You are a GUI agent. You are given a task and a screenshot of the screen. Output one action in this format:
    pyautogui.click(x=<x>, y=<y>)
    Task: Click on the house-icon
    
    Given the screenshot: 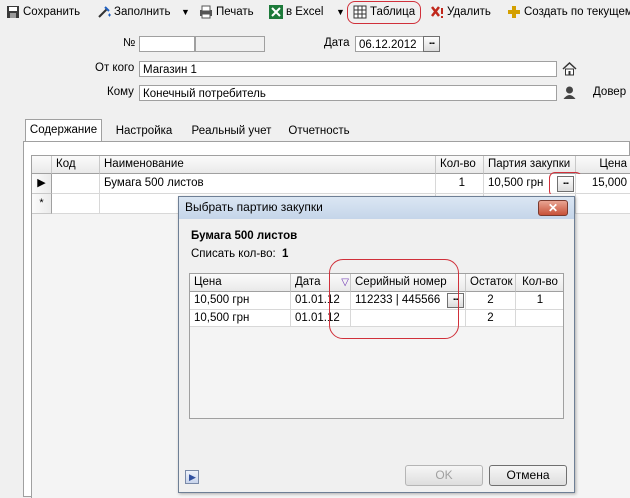 What is the action you would take?
    pyautogui.click(x=569, y=68)
    